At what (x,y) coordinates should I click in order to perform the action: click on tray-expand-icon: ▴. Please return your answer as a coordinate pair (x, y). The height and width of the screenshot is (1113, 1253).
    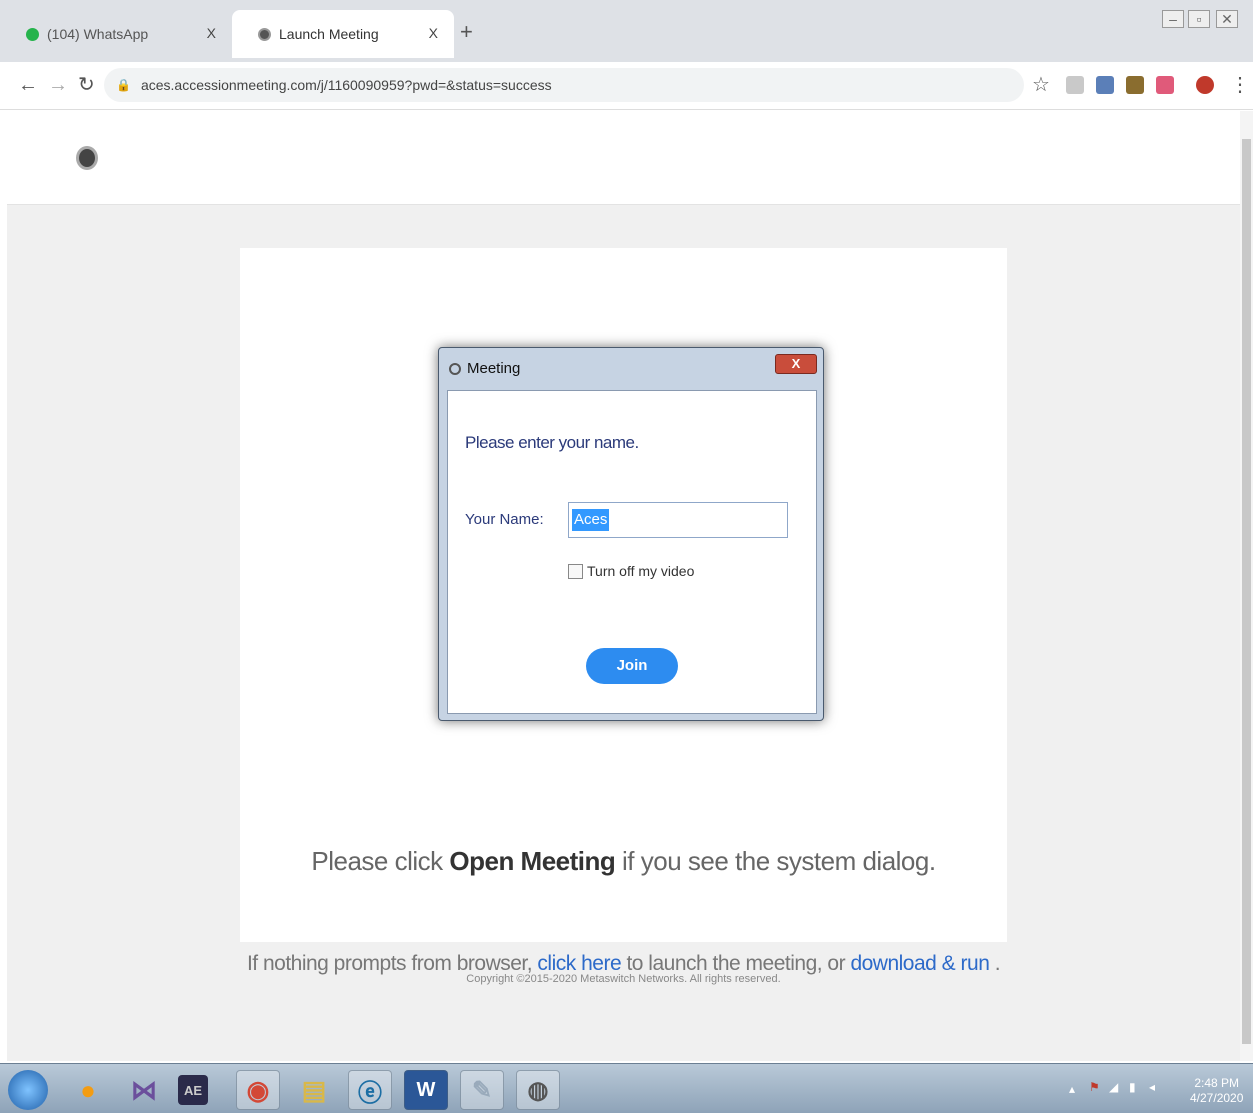
    Looking at the image, I should click on (1072, 1089).